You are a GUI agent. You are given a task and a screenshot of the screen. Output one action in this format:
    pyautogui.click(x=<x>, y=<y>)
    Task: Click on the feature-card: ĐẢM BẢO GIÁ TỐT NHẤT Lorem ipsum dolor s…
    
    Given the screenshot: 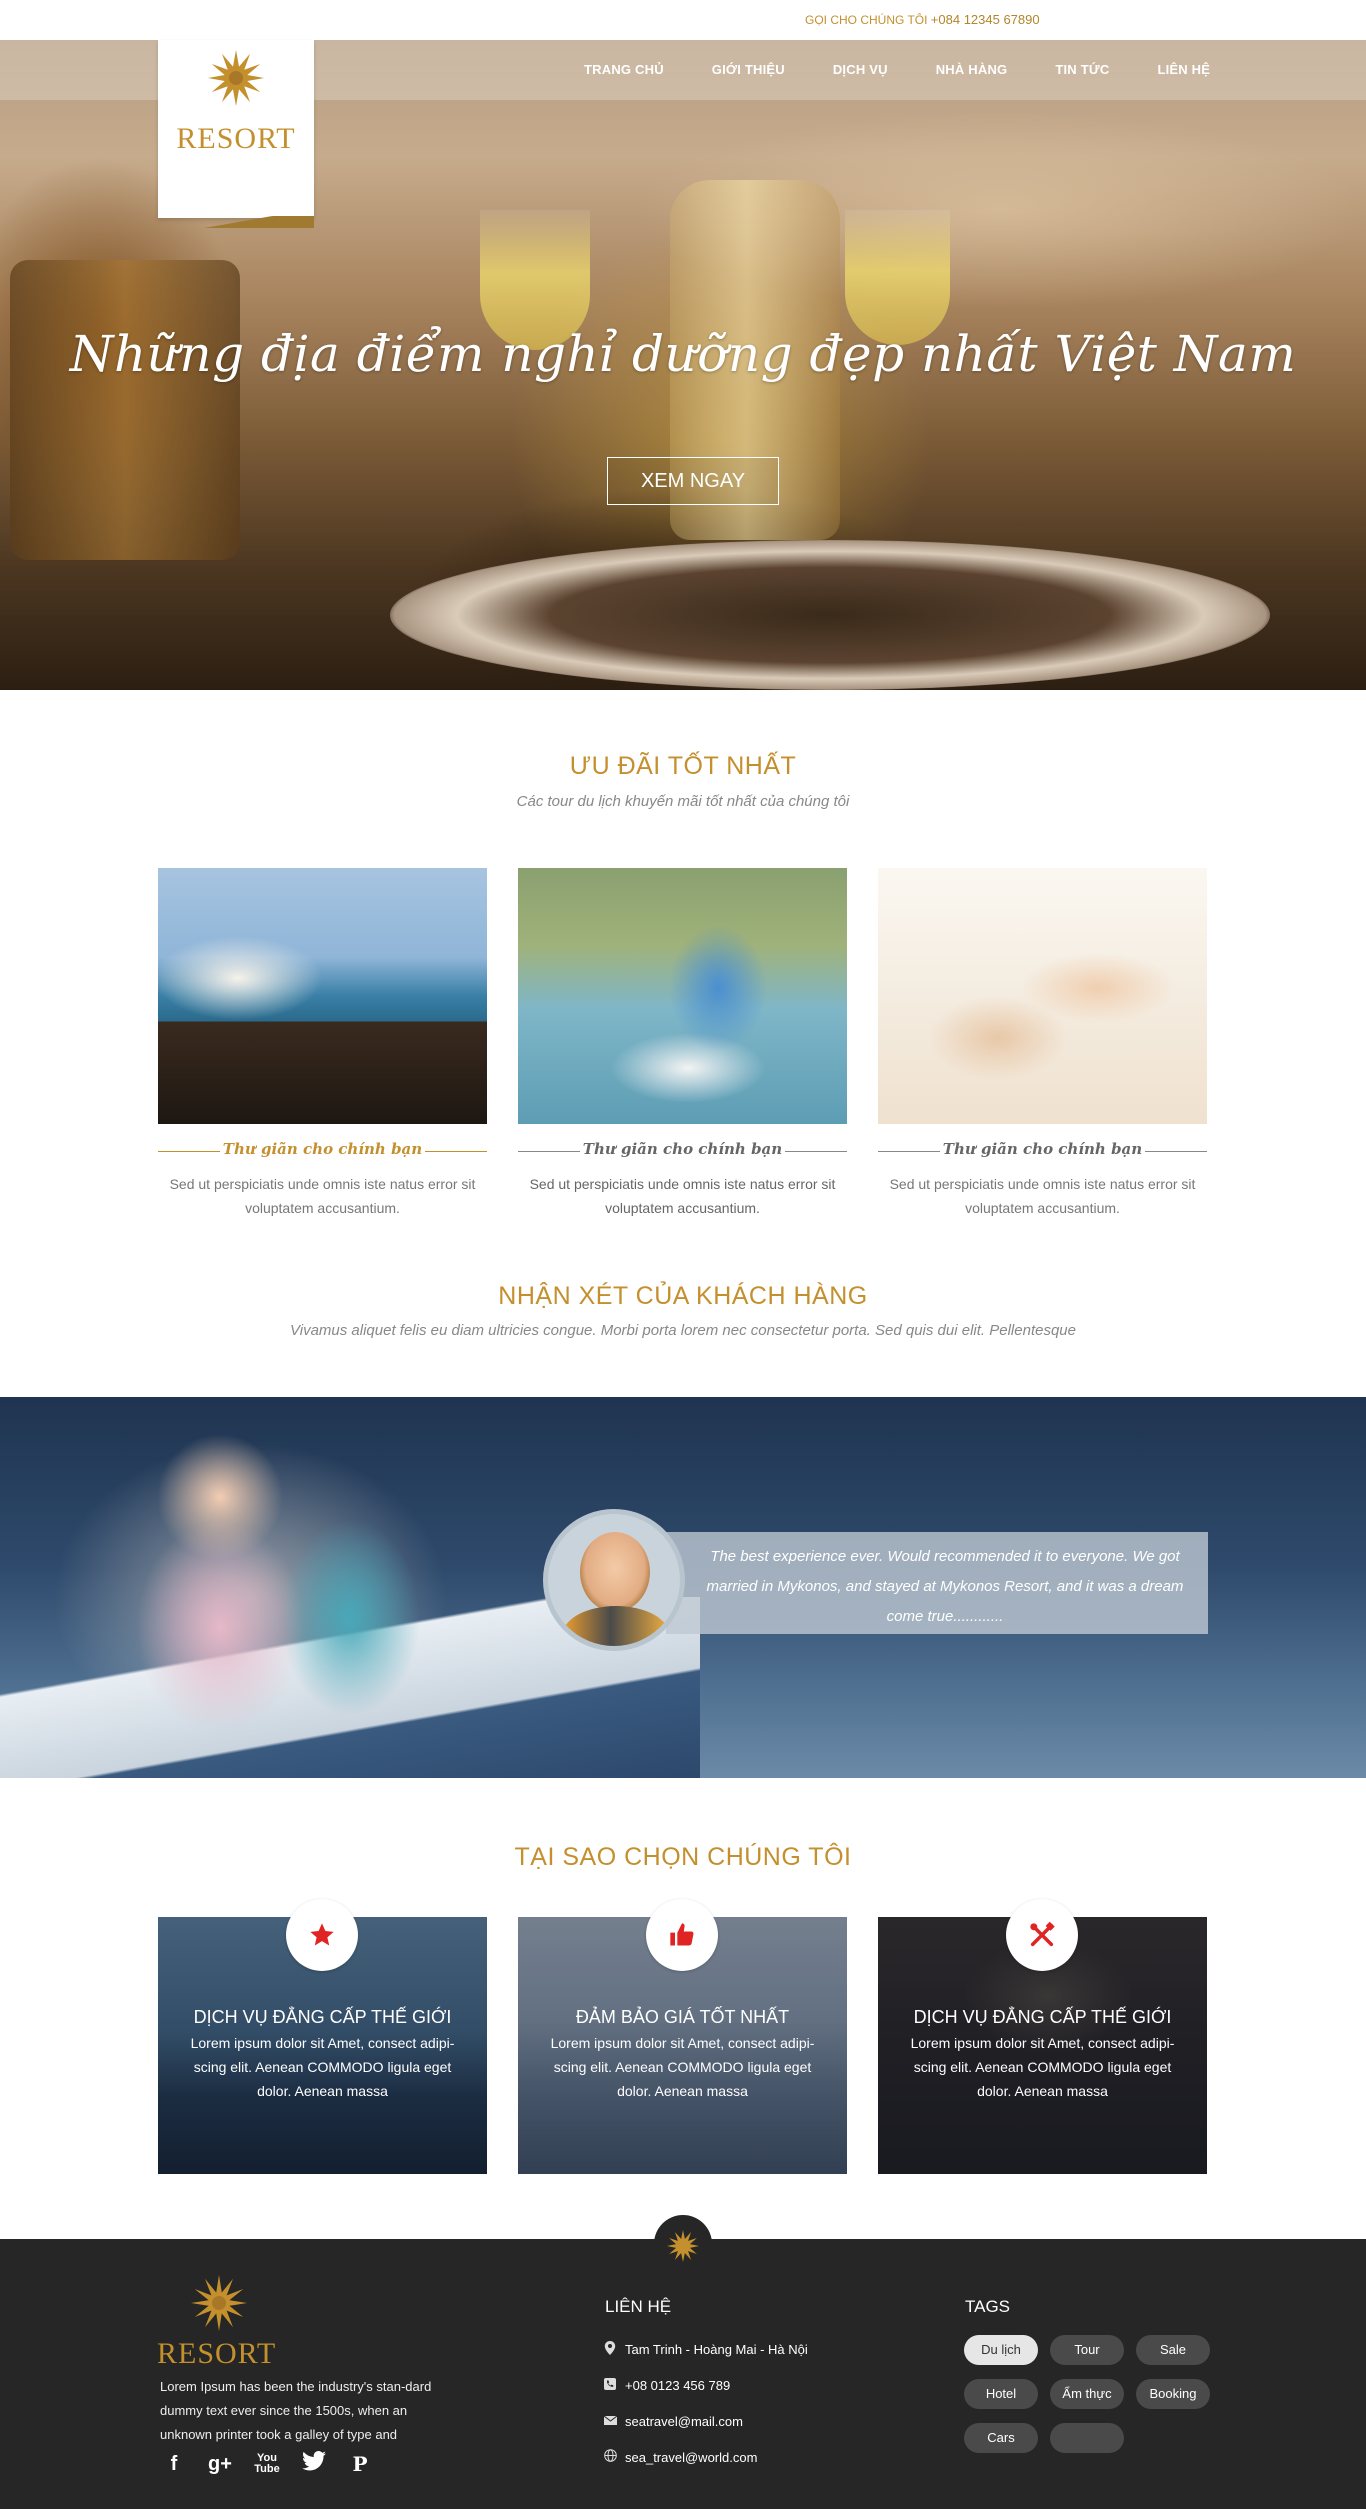 What is the action you would take?
    pyautogui.click(x=682, y=2036)
    